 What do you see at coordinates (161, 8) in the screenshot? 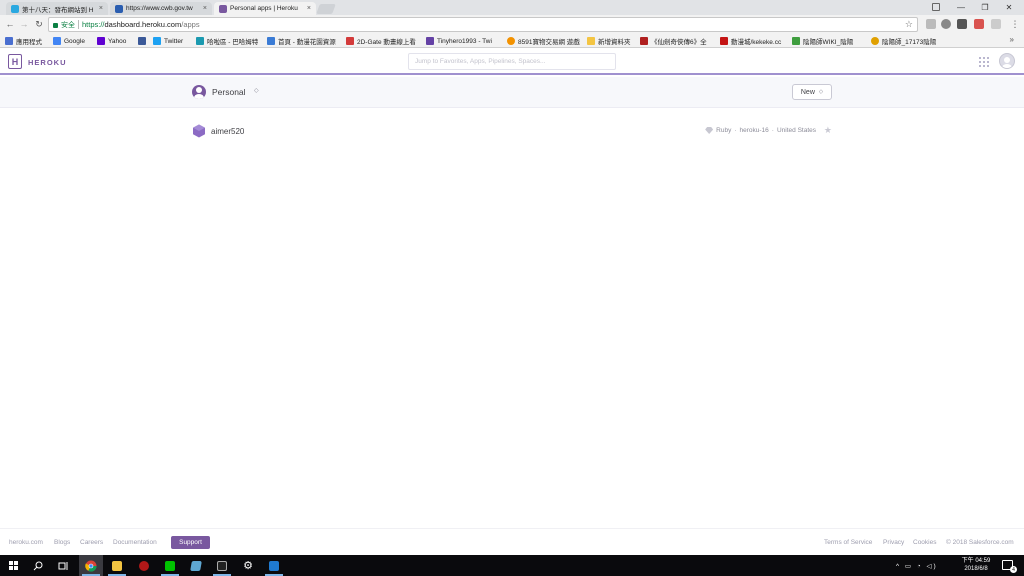
I see `browser-tab-2: https://www.cwb.gov.tw ×` at bounding box center [161, 8].